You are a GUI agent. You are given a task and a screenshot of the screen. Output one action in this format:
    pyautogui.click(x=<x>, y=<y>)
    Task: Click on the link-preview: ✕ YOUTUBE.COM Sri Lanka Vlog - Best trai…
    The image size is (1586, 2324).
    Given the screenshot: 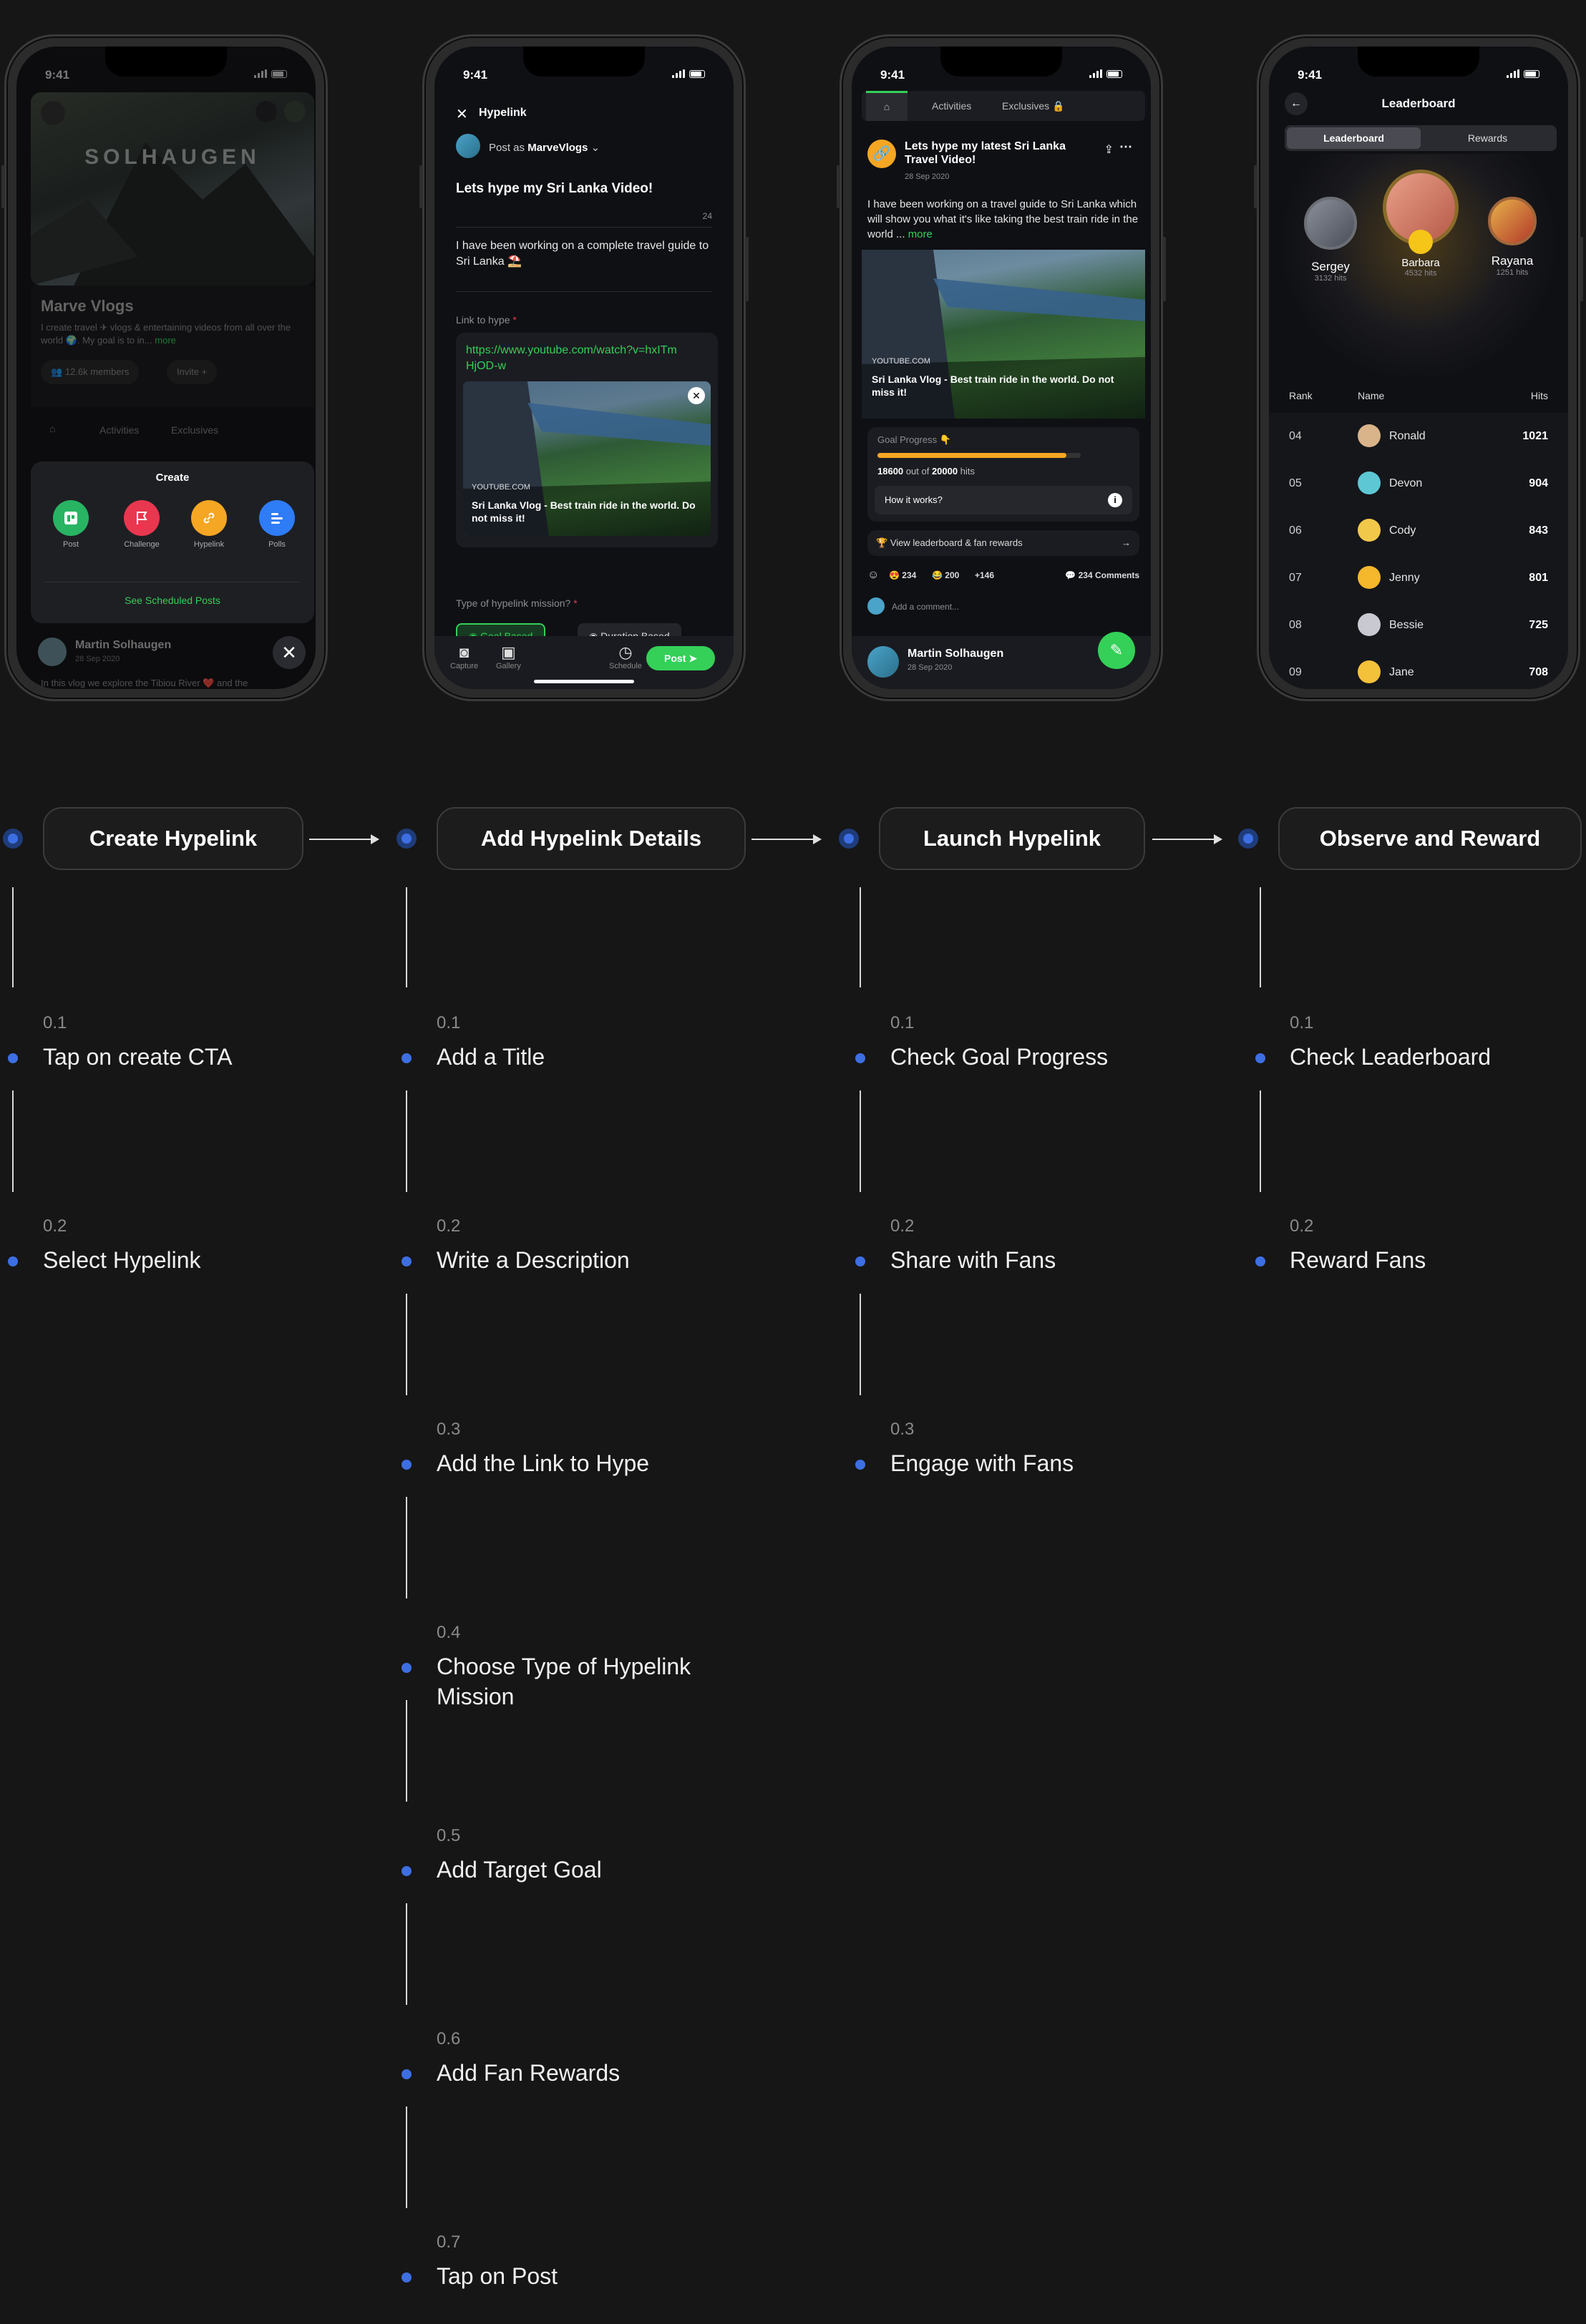 What is the action you would take?
    pyautogui.click(x=587, y=459)
    